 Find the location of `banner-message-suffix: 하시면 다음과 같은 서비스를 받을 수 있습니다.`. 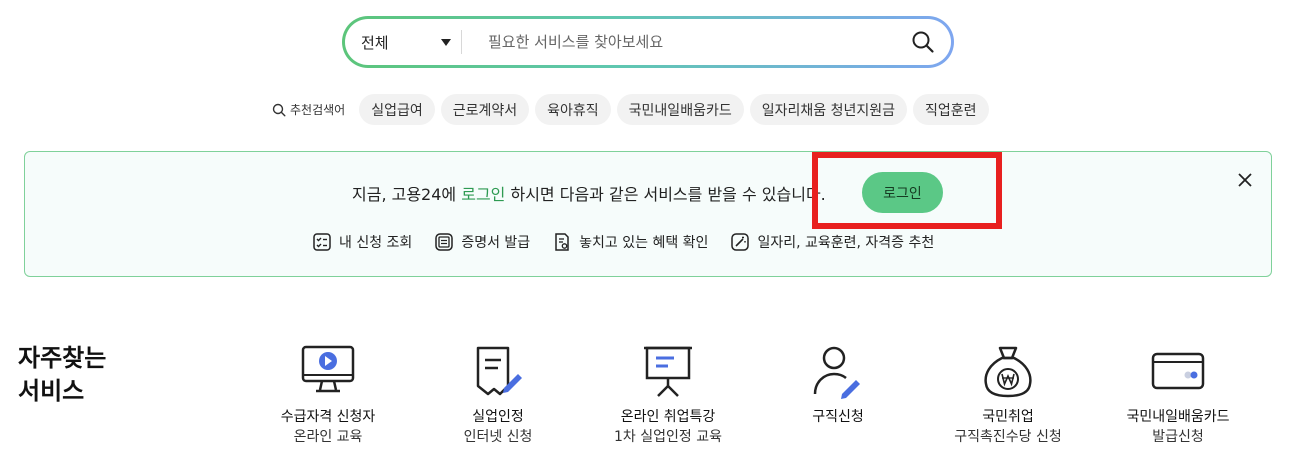

banner-message-suffix: 하시면 다음과 같은 서비스를 받을 수 있습니다. is located at coordinates (665, 194).